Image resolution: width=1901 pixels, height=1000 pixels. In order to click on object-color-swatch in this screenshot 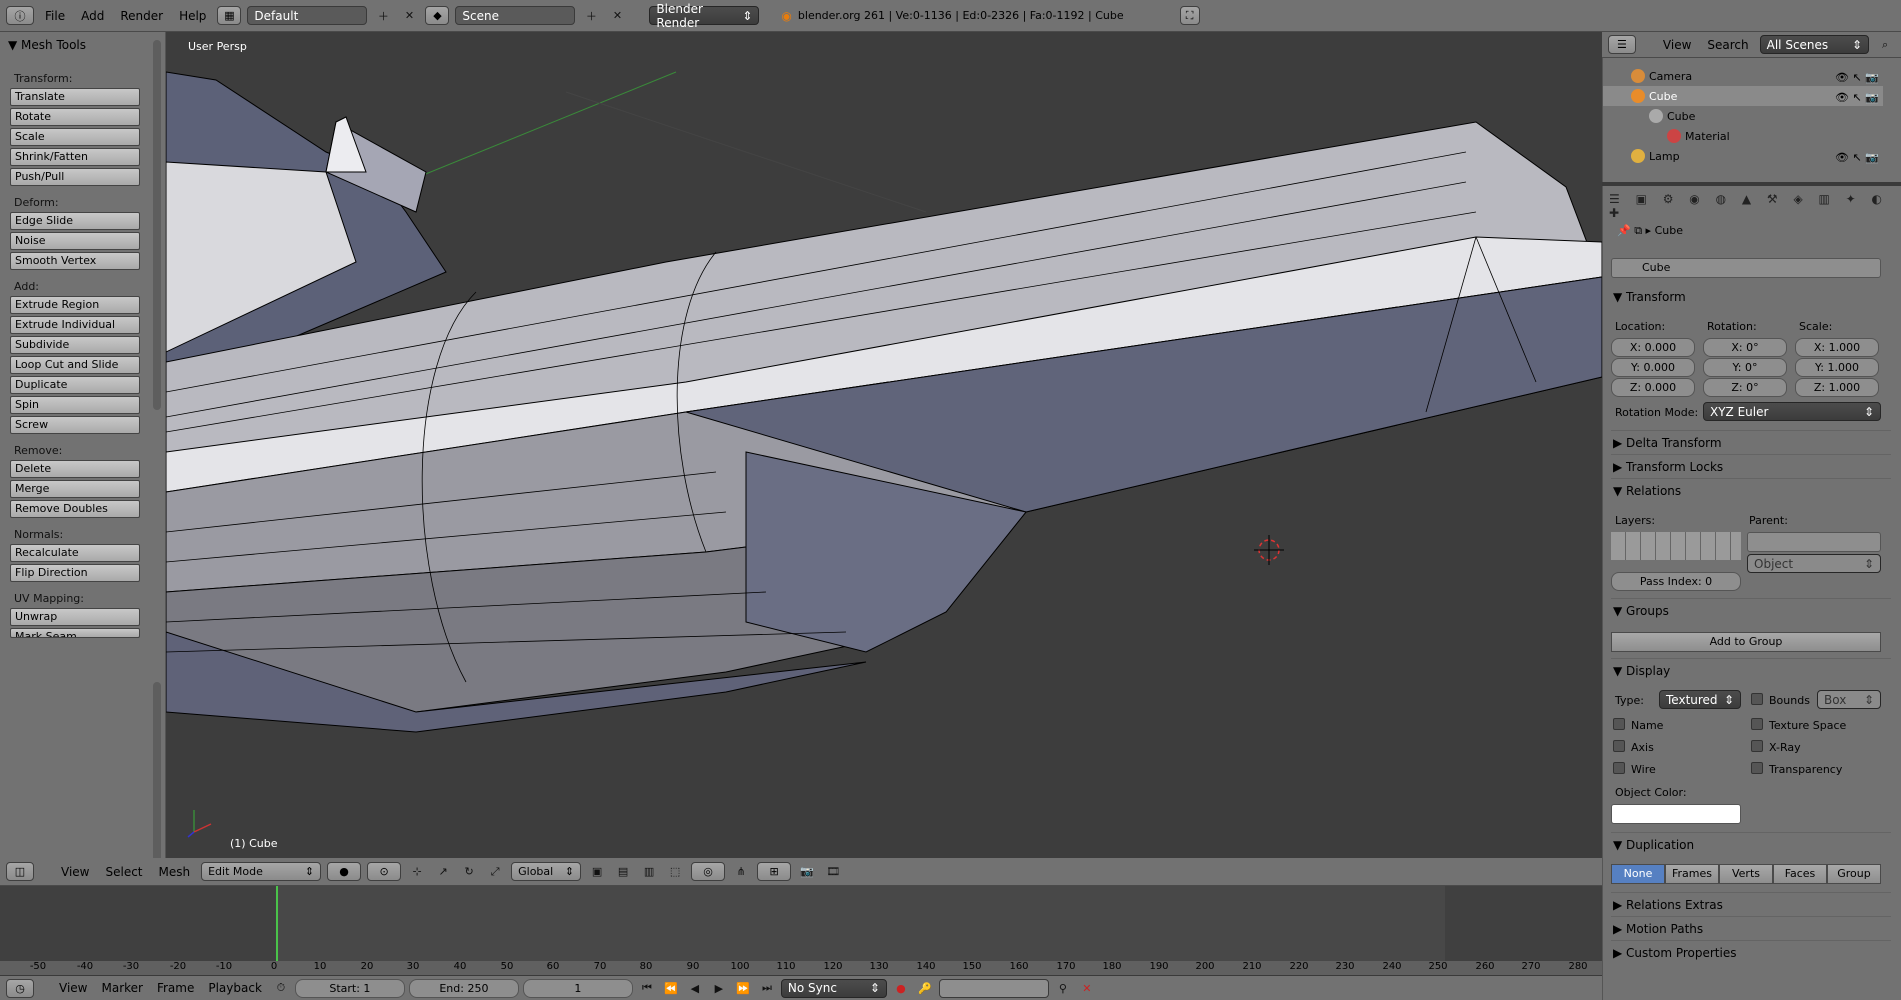, I will do `click(1676, 814)`.